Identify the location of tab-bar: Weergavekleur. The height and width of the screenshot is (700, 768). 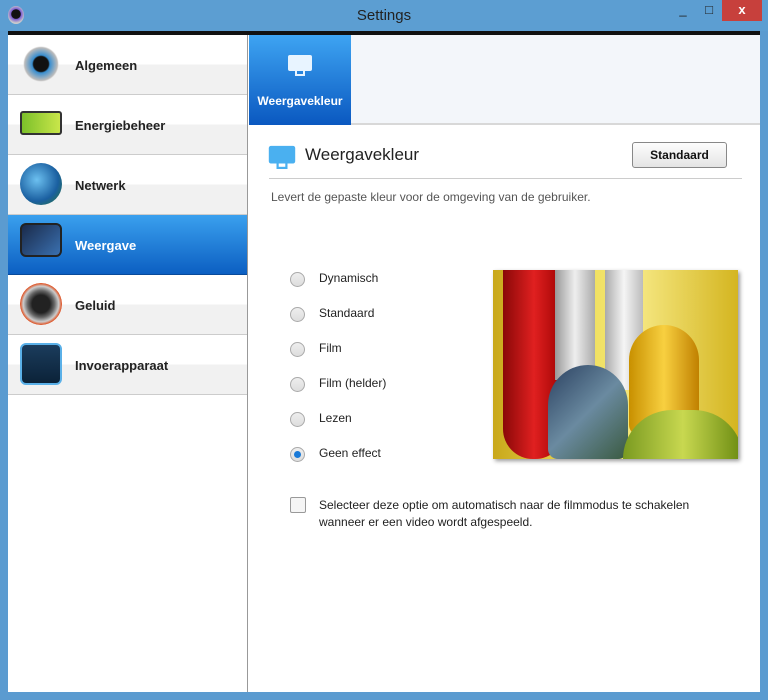
(504, 80).